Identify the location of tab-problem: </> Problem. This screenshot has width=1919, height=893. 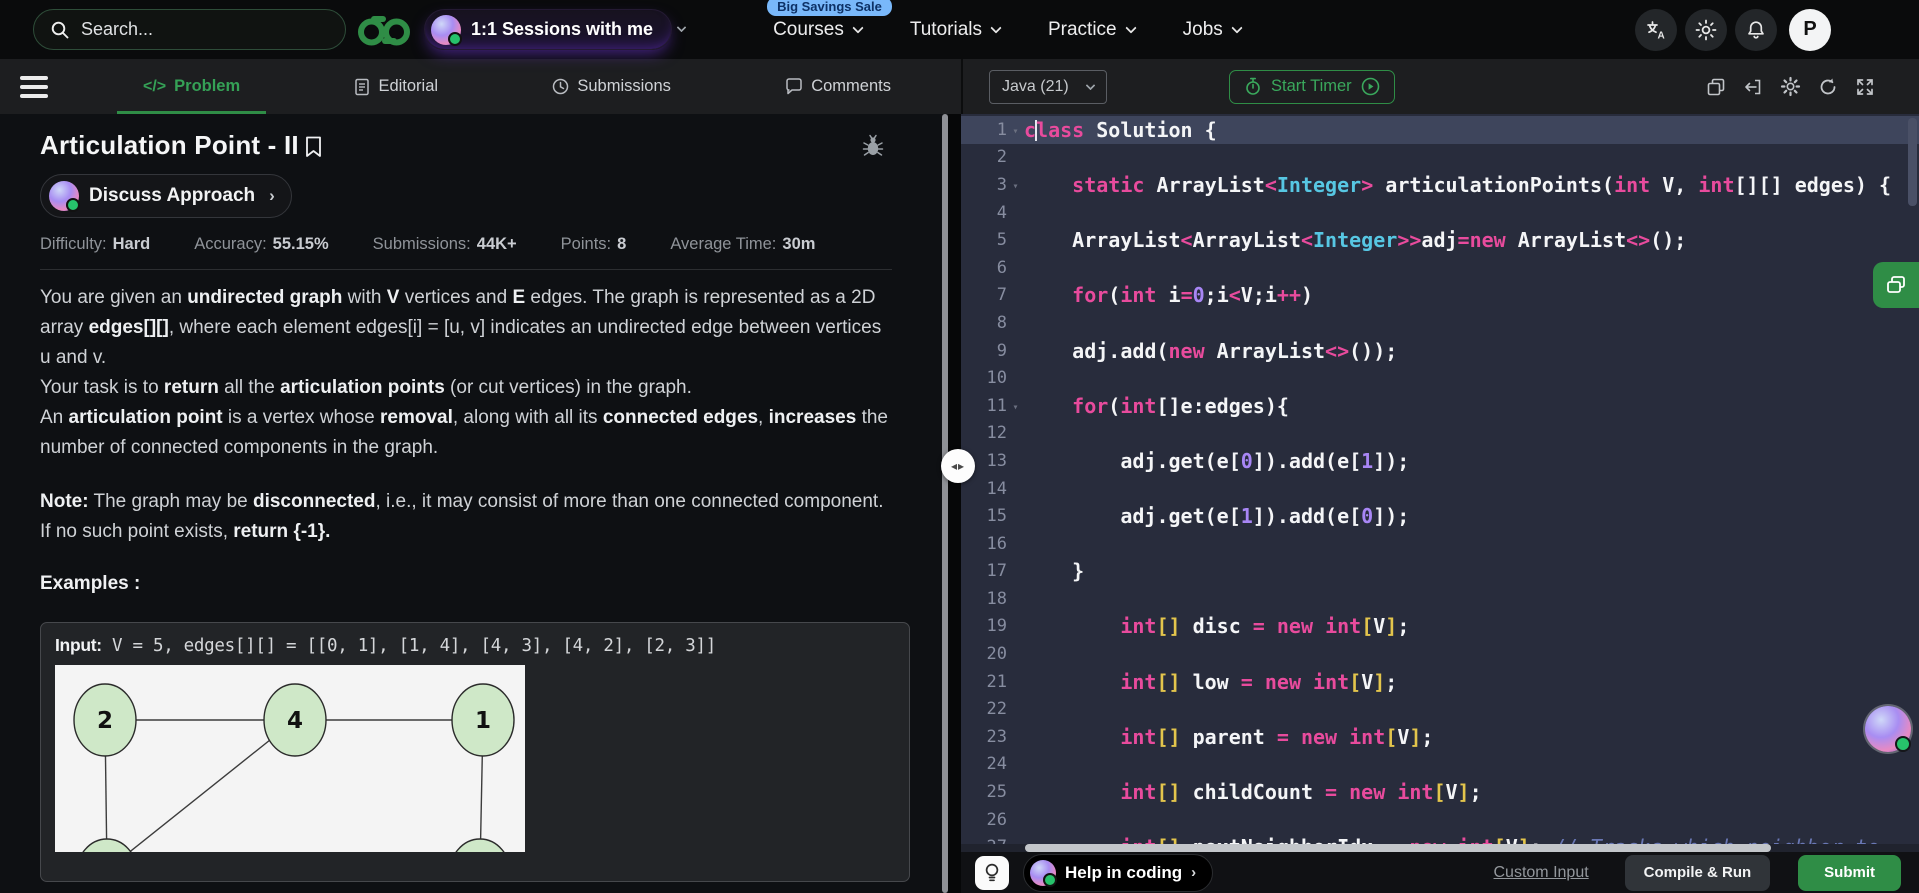
(191, 86).